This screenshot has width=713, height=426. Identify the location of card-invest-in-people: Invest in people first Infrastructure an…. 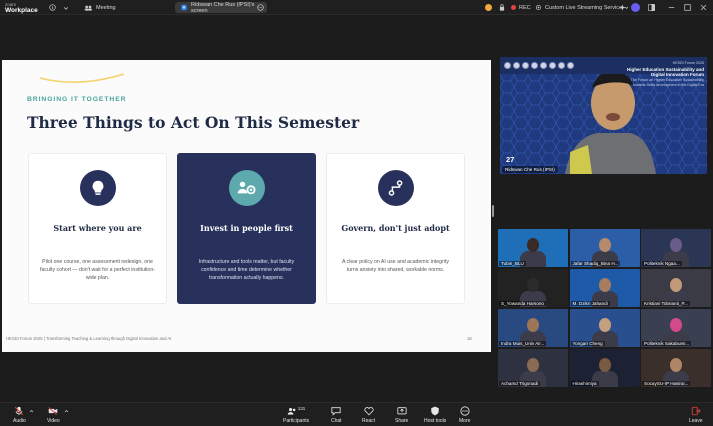
(246, 228).